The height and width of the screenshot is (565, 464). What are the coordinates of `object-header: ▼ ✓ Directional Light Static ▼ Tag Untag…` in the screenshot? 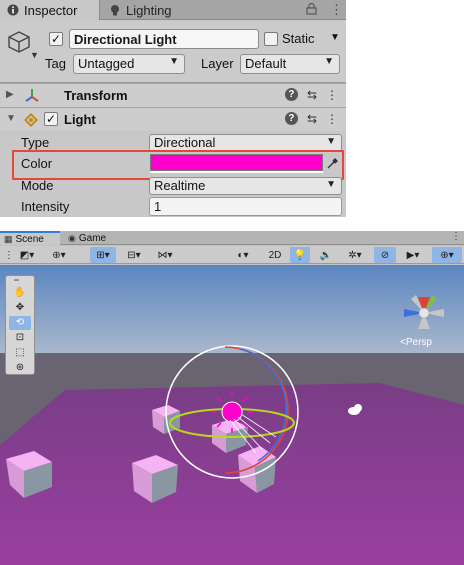 It's located at (173, 52).